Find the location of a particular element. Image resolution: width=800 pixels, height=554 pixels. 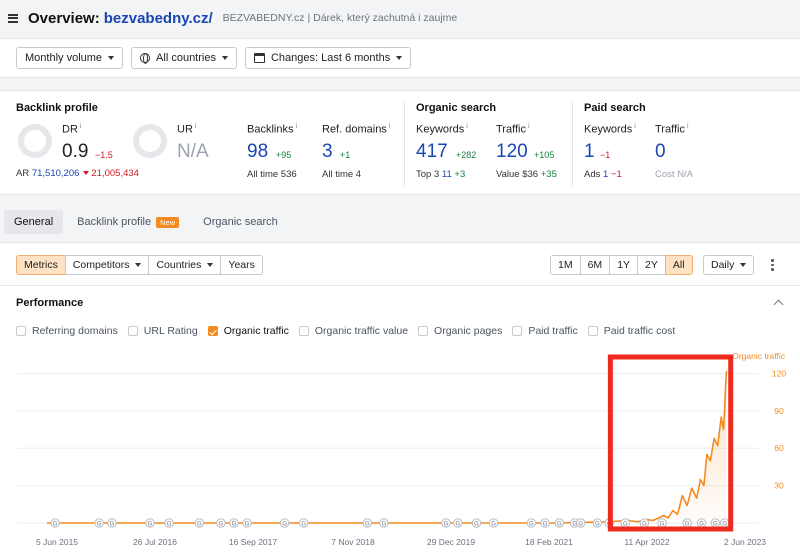

checkbox-organic-pages: Organic pages is located at coordinates (460, 331).